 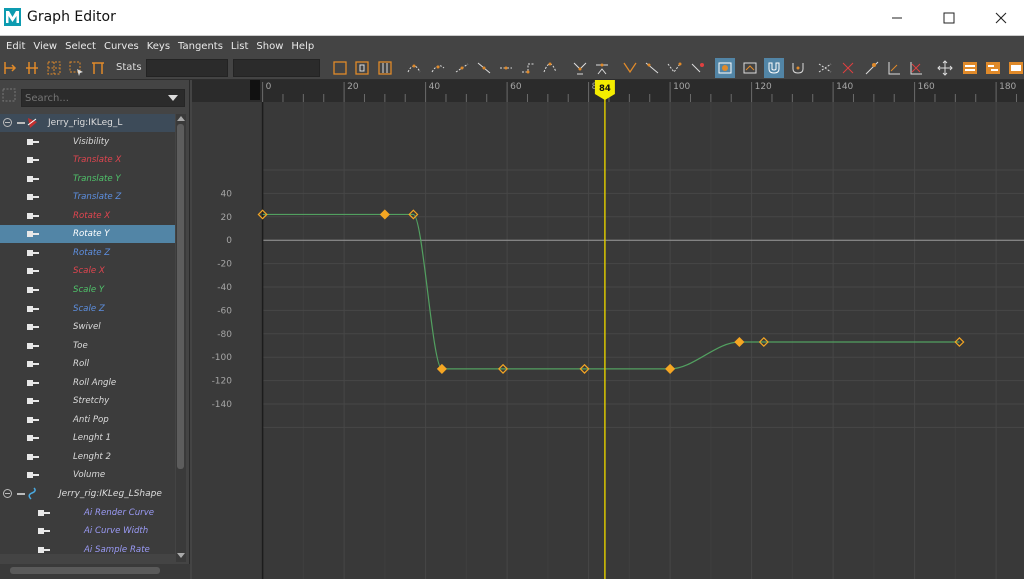 I want to click on free-tangent-weight-button, so click(x=630, y=68).